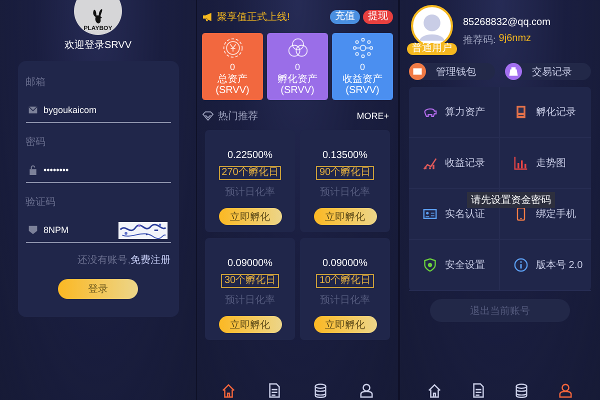 The height and width of the screenshot is (400, 600). Describe the element at coordinates (98, 172) in the screenshot. I see `input-field: ••••••••` at that location.